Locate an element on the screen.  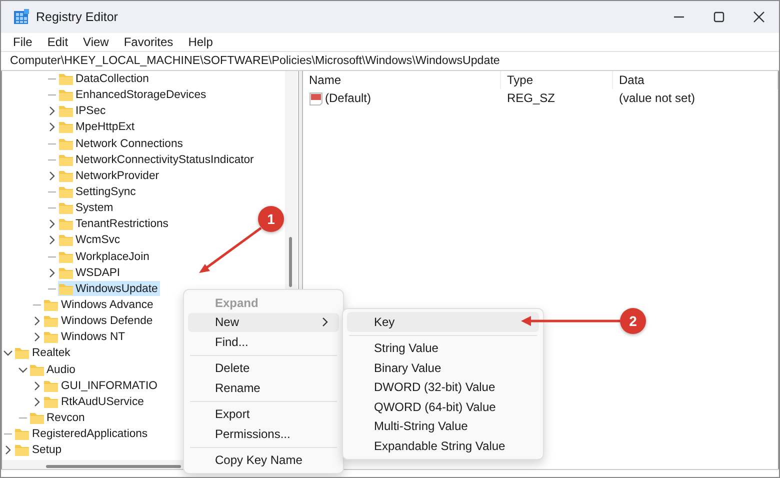
menu-item: DWORD (32-bit) Value is located at coordinates (443, 387).